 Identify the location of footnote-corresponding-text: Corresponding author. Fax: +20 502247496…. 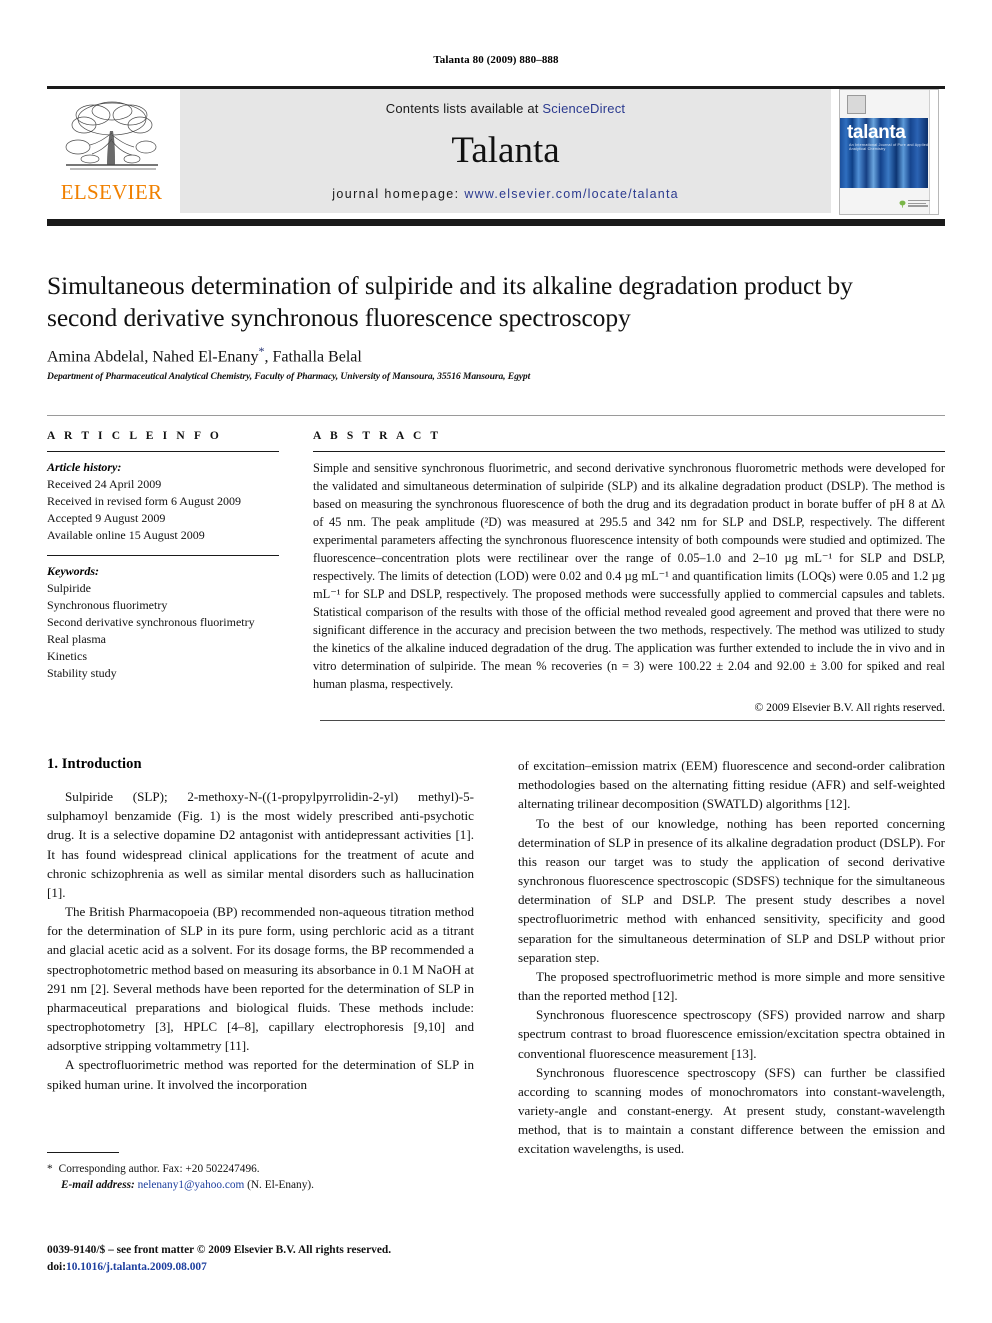
(159, 1169).